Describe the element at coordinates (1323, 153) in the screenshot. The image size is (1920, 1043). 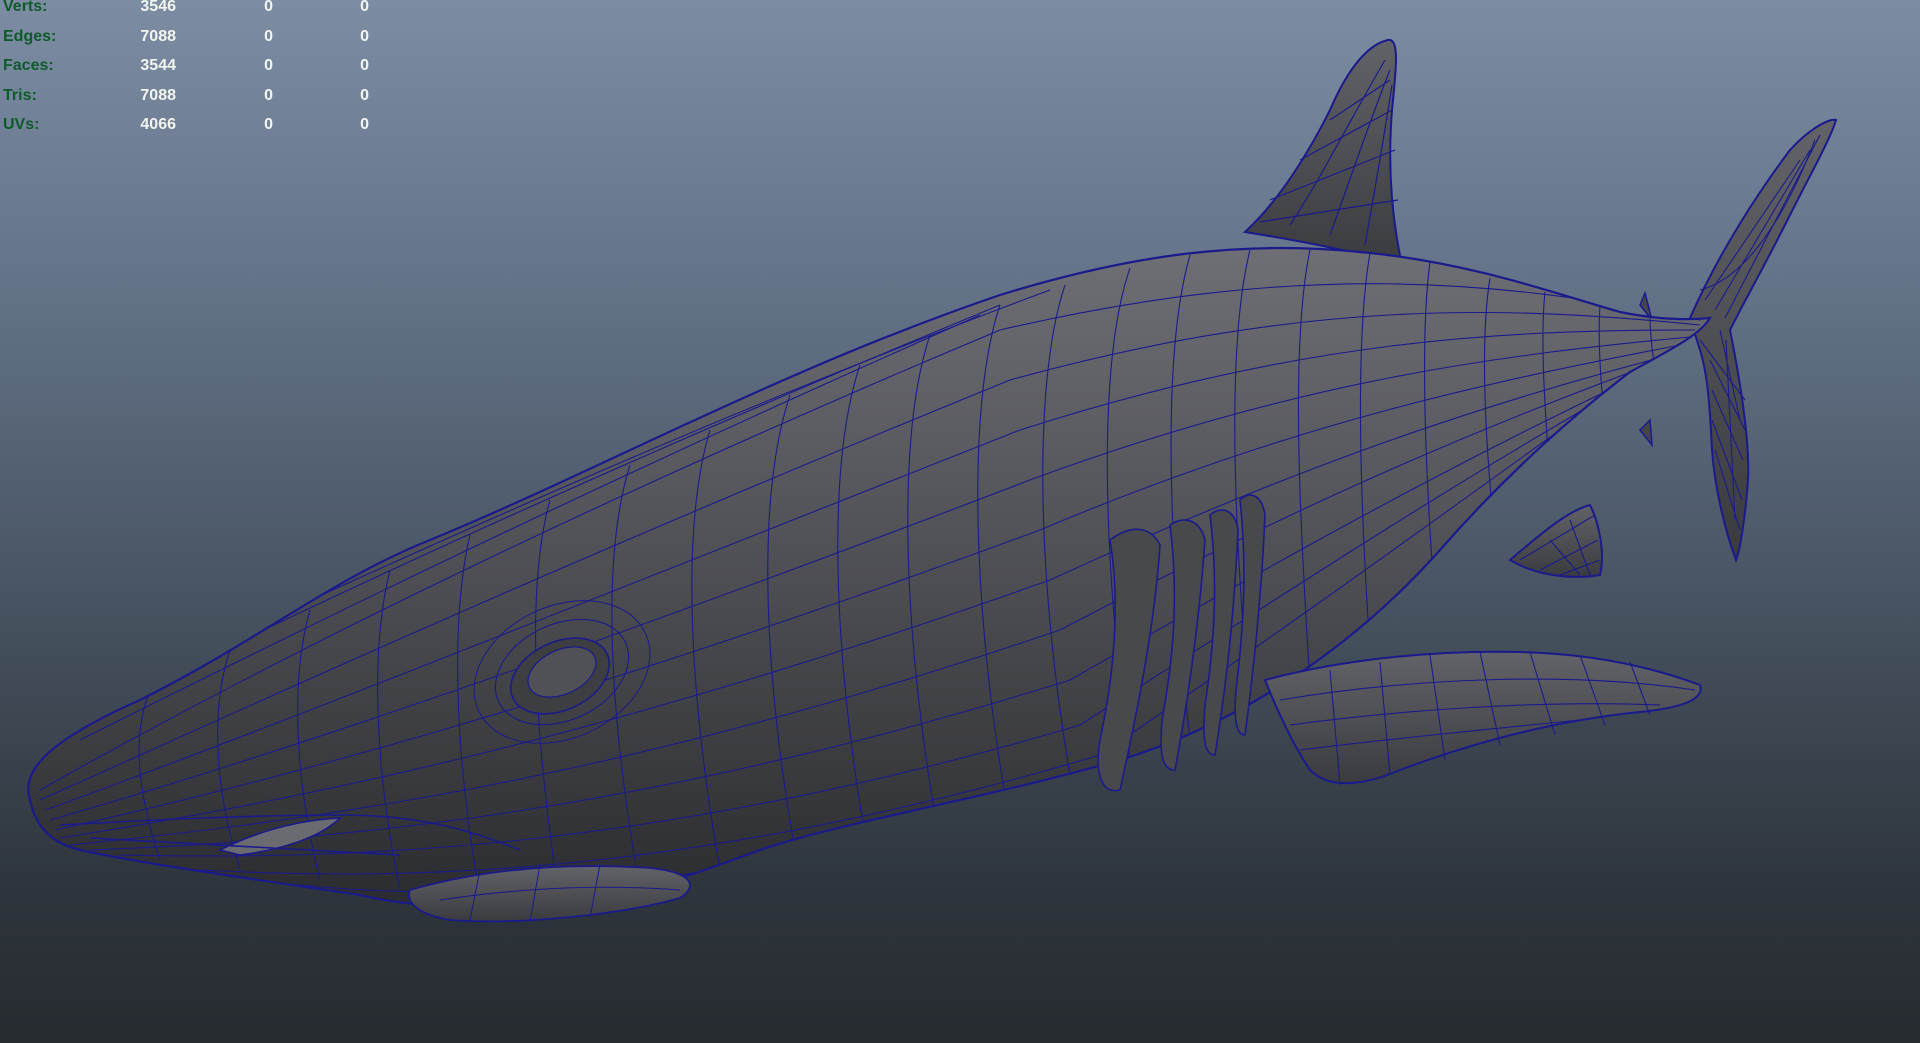
I see `dorsal-fin` at that location.